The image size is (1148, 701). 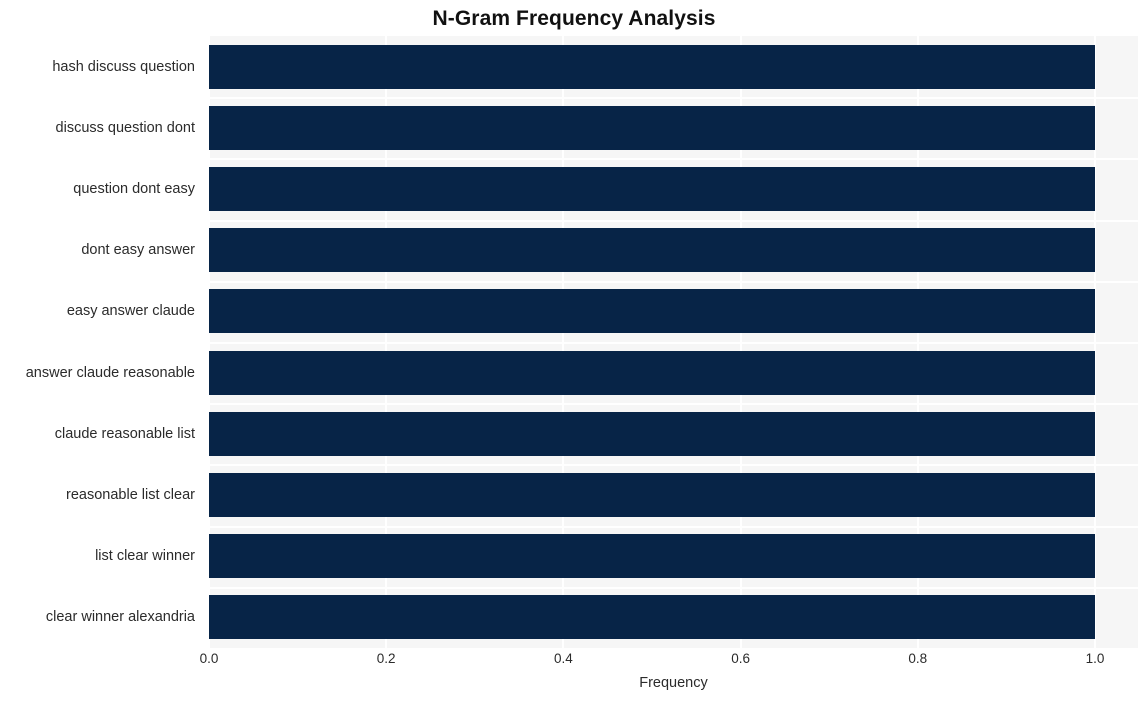 I want to click on y-axis-tick-label: discuss question dont, so click(x=125, y=128).